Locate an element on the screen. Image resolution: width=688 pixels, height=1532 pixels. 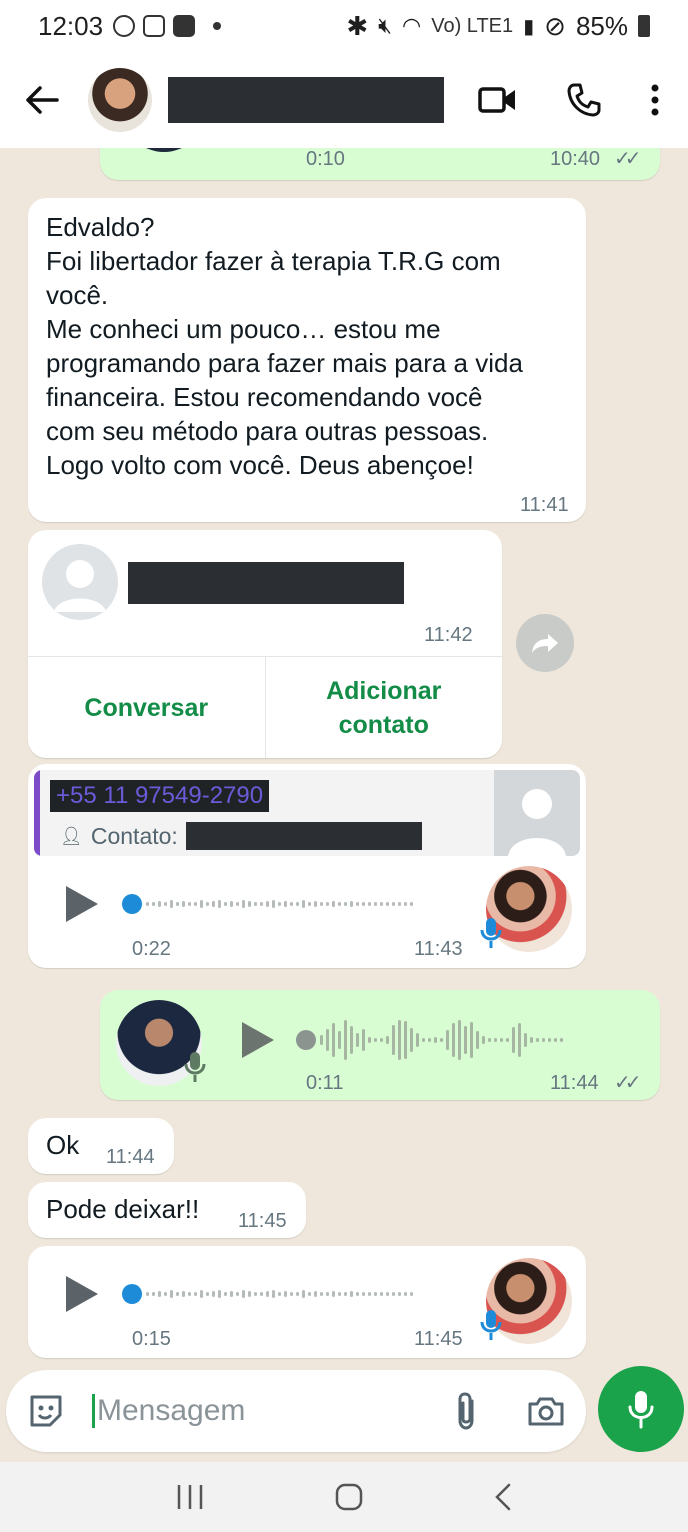
message-time: 11:41 is located at coordinates (544, 505).